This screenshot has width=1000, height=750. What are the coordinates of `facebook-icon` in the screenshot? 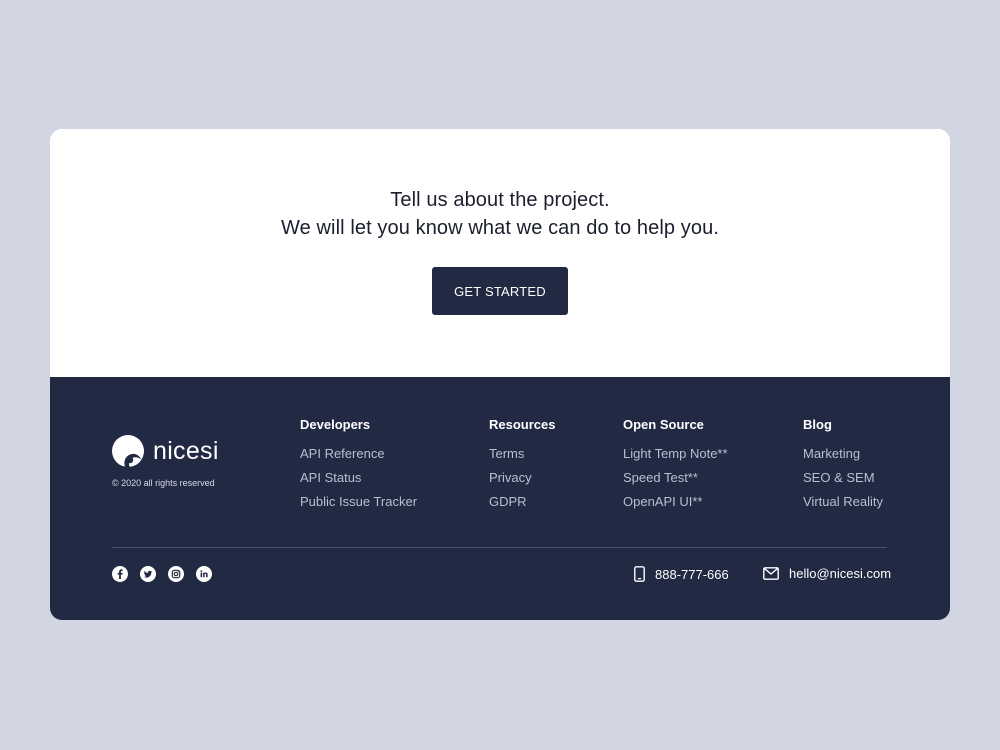 It's located at (120, 574).